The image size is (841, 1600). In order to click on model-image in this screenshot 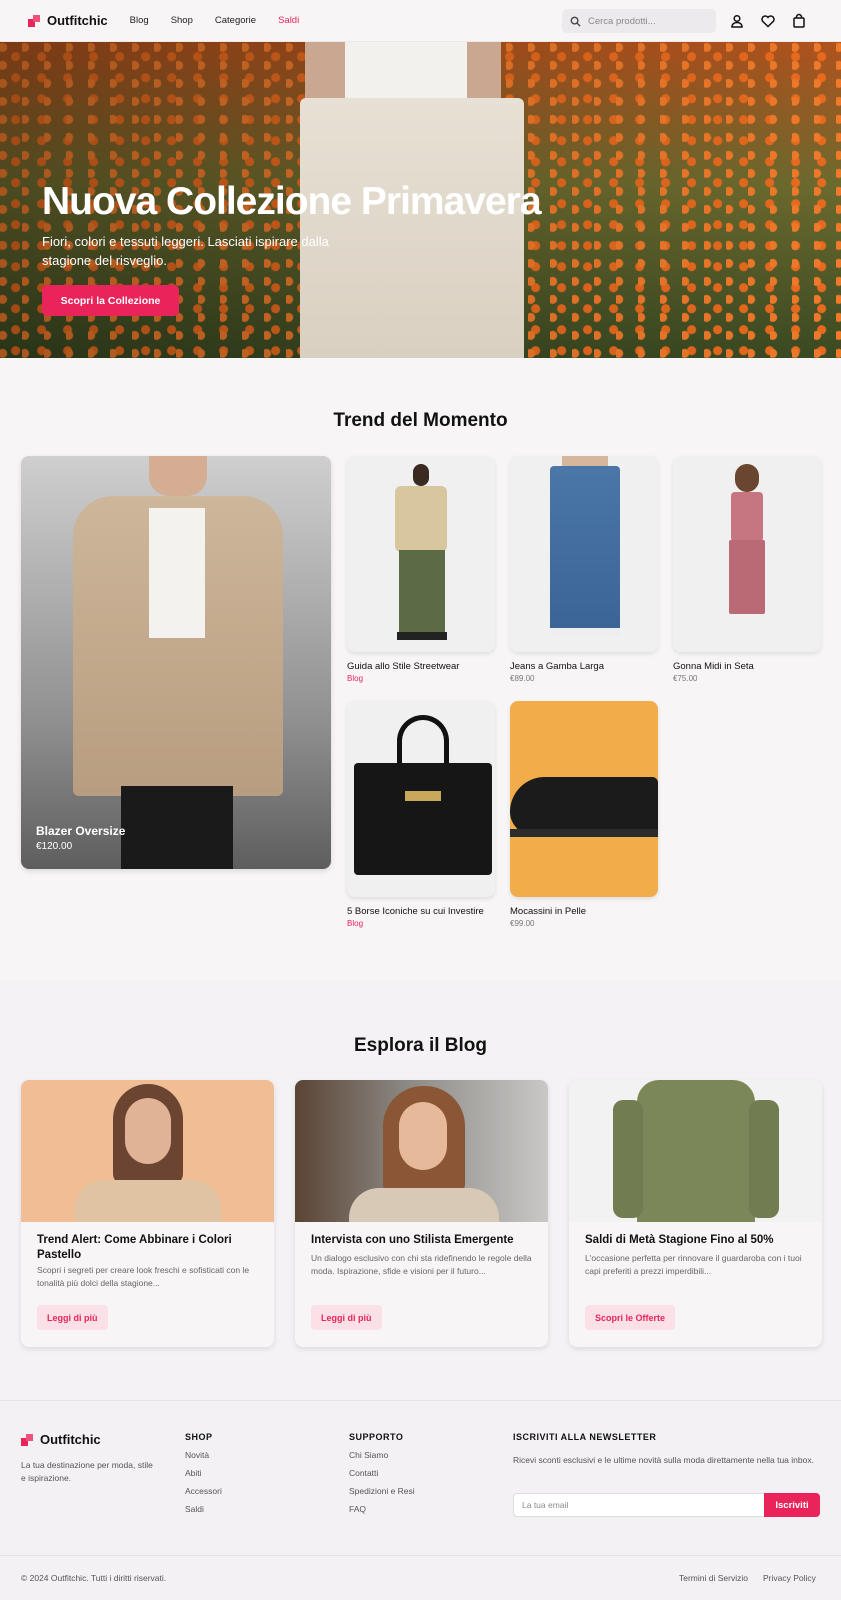, I will do `click(178, 476)`.